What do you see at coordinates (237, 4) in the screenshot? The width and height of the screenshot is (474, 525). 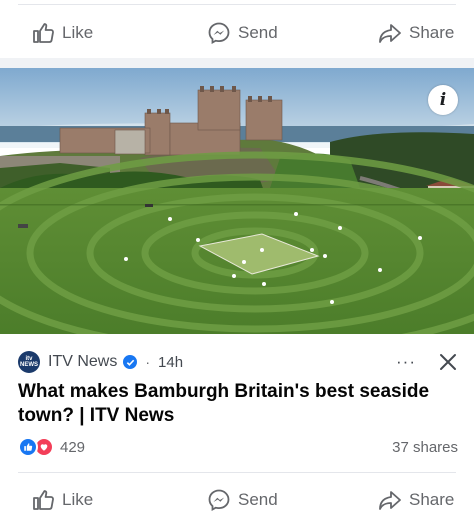 I see `top-divider` at bounding box center [237, 4].